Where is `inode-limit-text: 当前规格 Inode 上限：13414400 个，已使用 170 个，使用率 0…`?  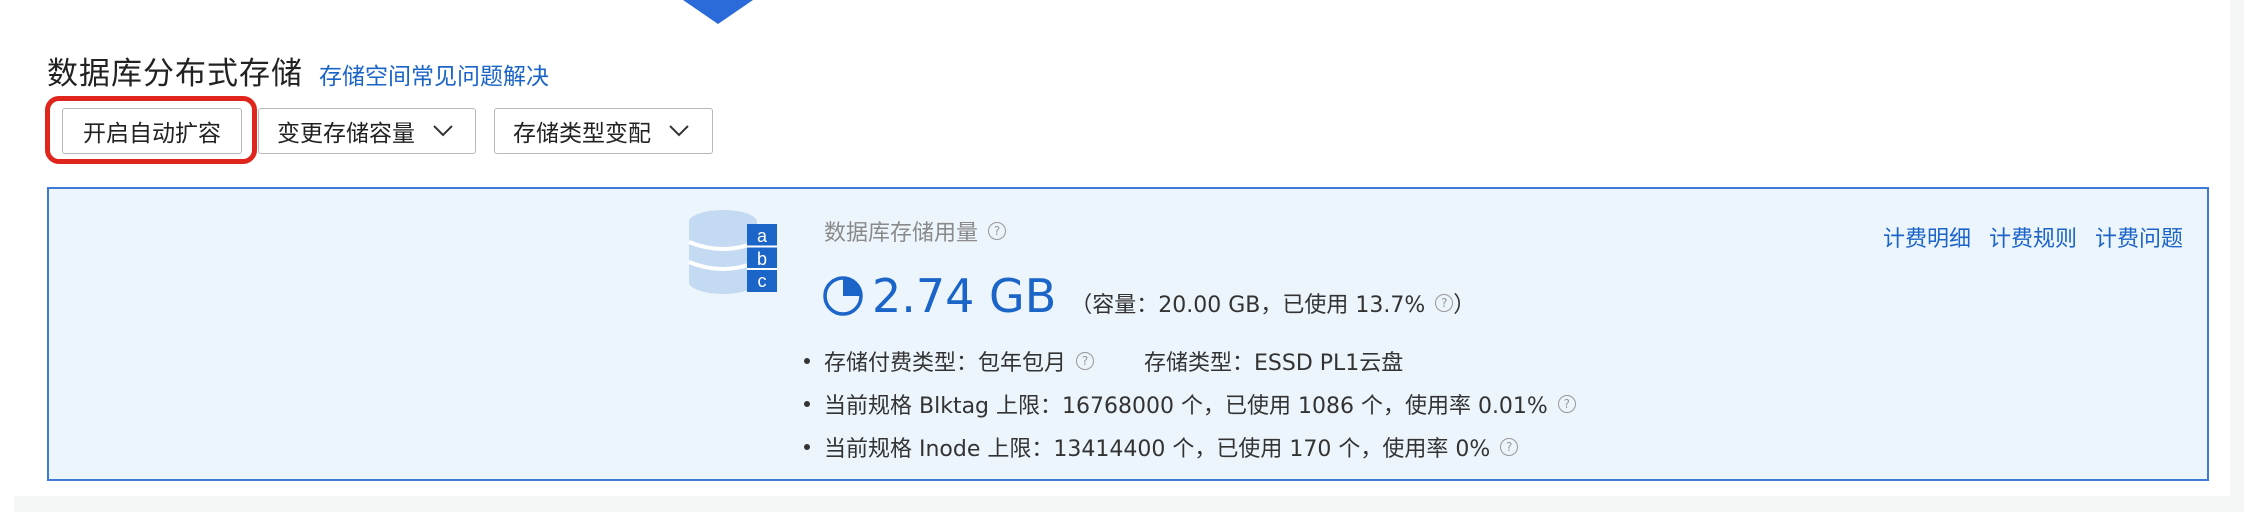
inode-limit-text: 当前规格 Inode 上限：13414400 个，已使用 170 个，使用率 0… is located at coordinates (1157, 449).